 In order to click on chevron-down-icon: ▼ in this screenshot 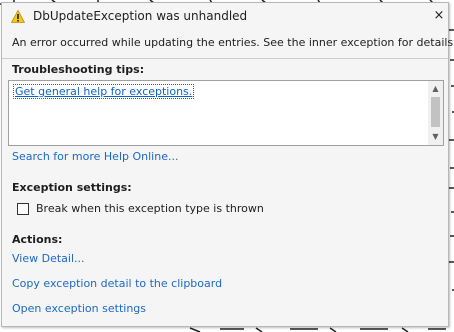, I will do `click(435, 137)`.